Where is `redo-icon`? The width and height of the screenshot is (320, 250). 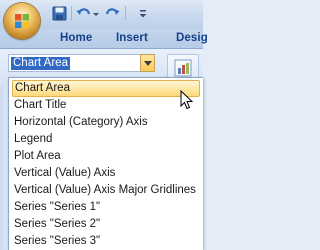 redo-icon is located at coordinates (112, 13).